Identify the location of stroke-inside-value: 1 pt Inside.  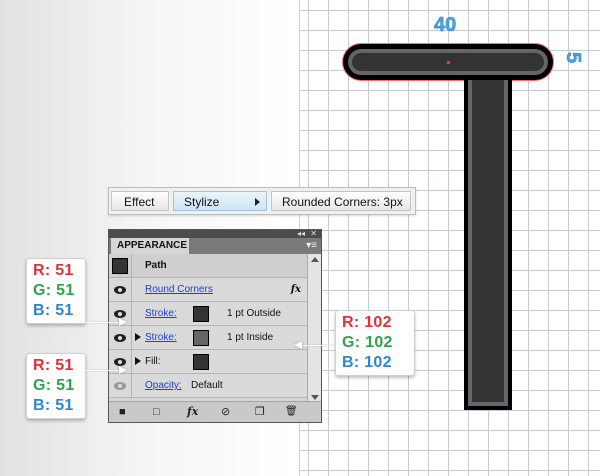
(250, 337).